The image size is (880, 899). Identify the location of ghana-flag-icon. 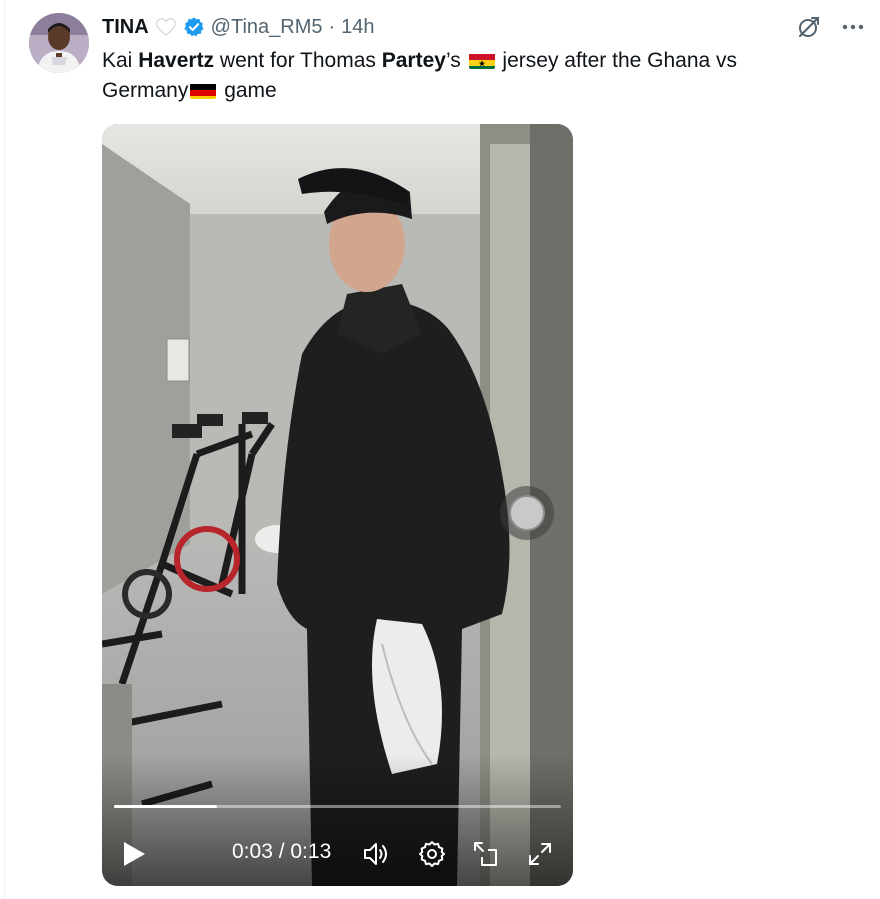
(481, 60).